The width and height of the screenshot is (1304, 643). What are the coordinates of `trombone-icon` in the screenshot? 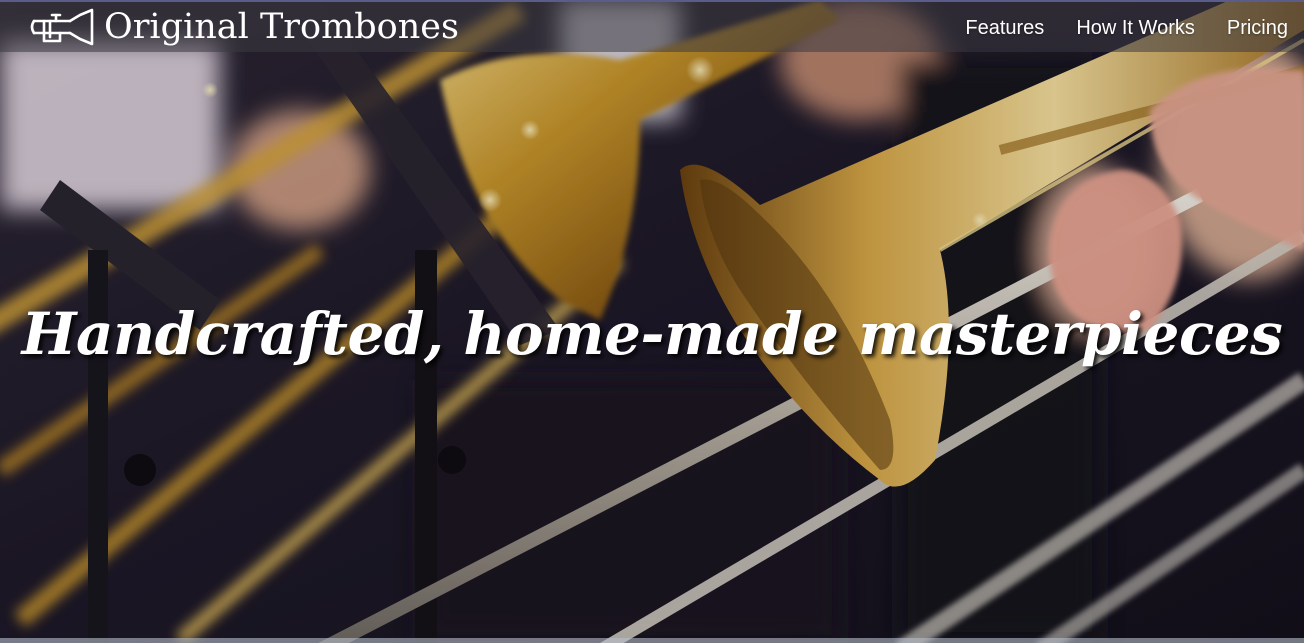 It's located at (62, 27).